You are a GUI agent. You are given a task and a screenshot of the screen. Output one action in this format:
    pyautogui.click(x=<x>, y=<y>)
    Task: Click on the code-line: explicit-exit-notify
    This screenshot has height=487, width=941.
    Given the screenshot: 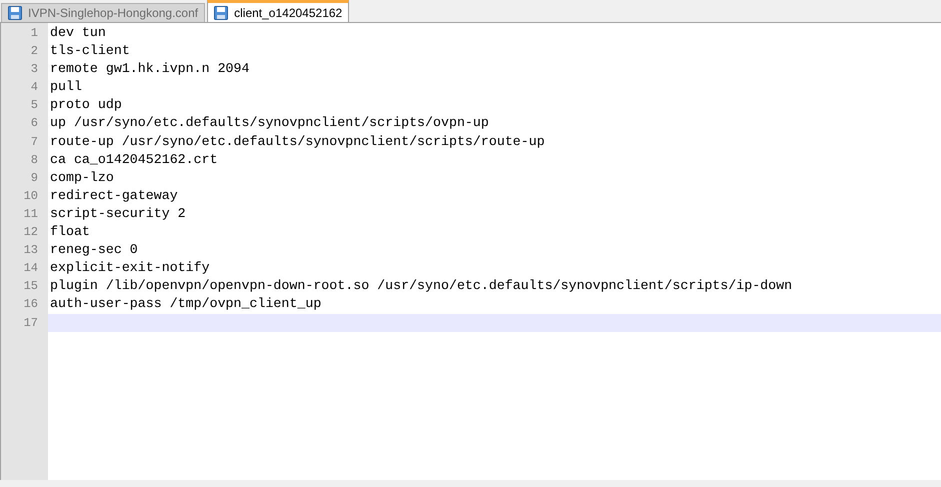 What is the action you would take?
    pyautogui.click(x=130, y=268)
    